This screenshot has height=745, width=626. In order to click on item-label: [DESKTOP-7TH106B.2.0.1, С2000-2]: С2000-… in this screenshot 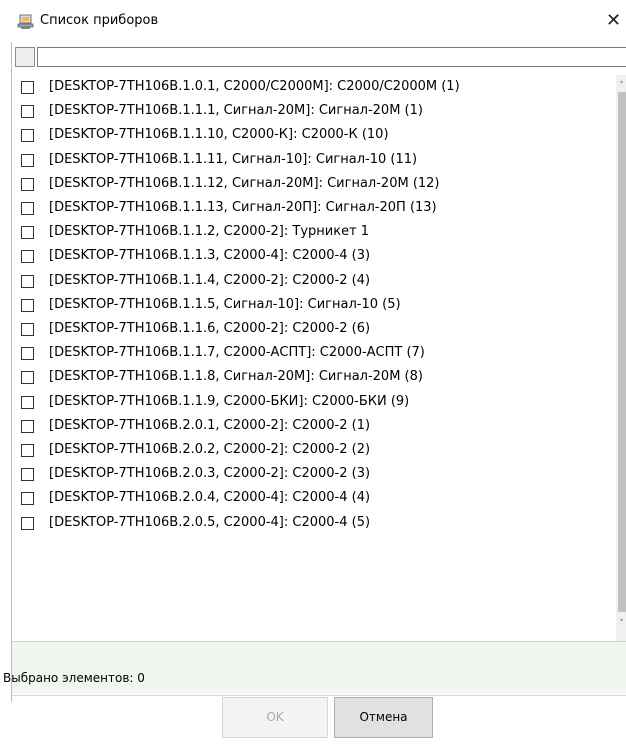, I will do `click(210, 425)`.